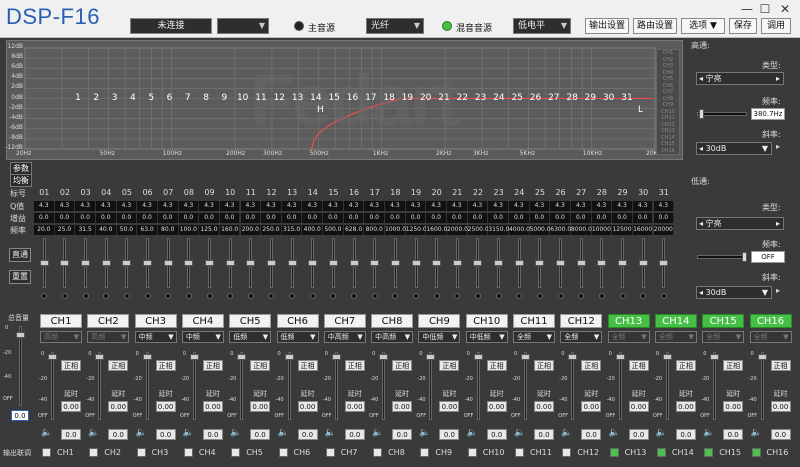 The image size is (800, 467). Describe the element at coordinates (439, 337) in the screenshot. I see `channel-9-type-select: 中低频 ▼` at that location.